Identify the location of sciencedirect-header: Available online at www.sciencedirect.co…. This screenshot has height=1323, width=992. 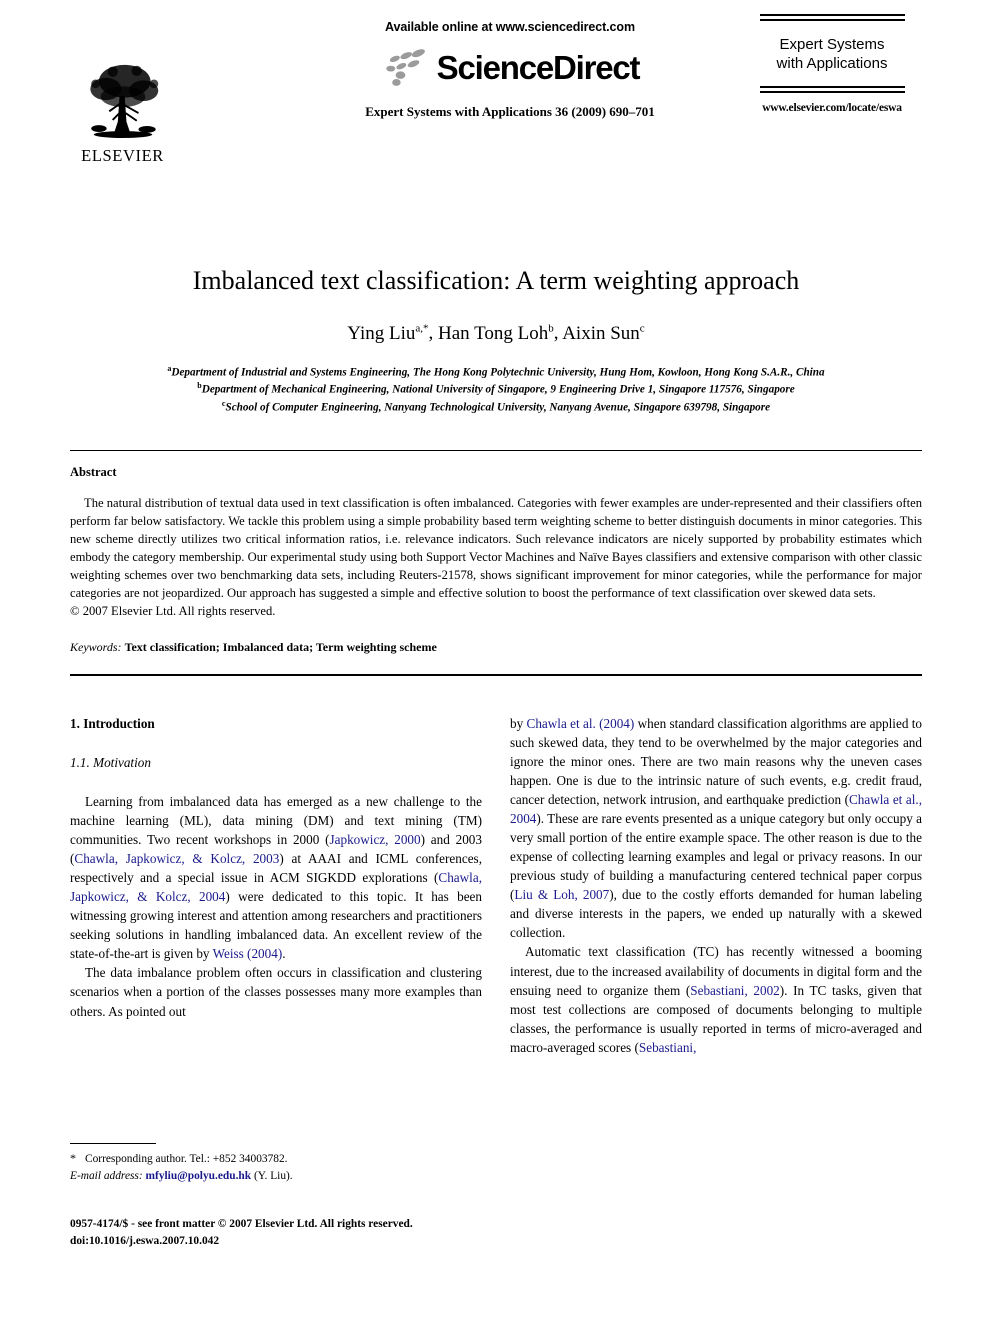
(510, 70).